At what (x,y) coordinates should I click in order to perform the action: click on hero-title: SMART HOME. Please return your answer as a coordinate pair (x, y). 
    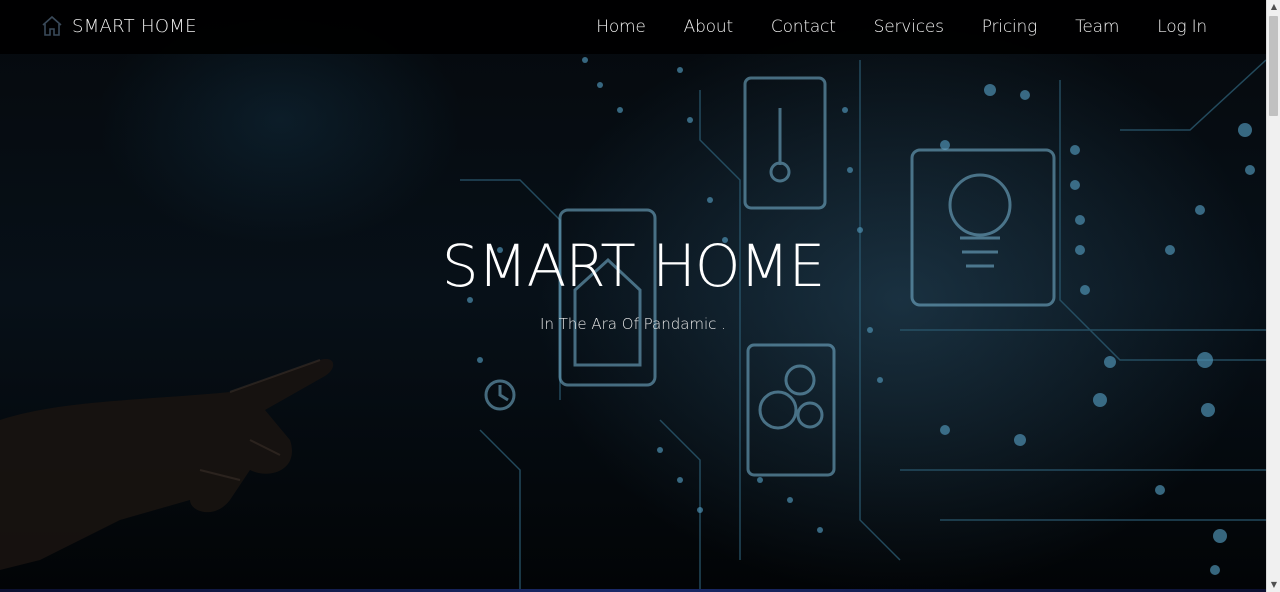
    Looking at the image, I should click on (633, 266).